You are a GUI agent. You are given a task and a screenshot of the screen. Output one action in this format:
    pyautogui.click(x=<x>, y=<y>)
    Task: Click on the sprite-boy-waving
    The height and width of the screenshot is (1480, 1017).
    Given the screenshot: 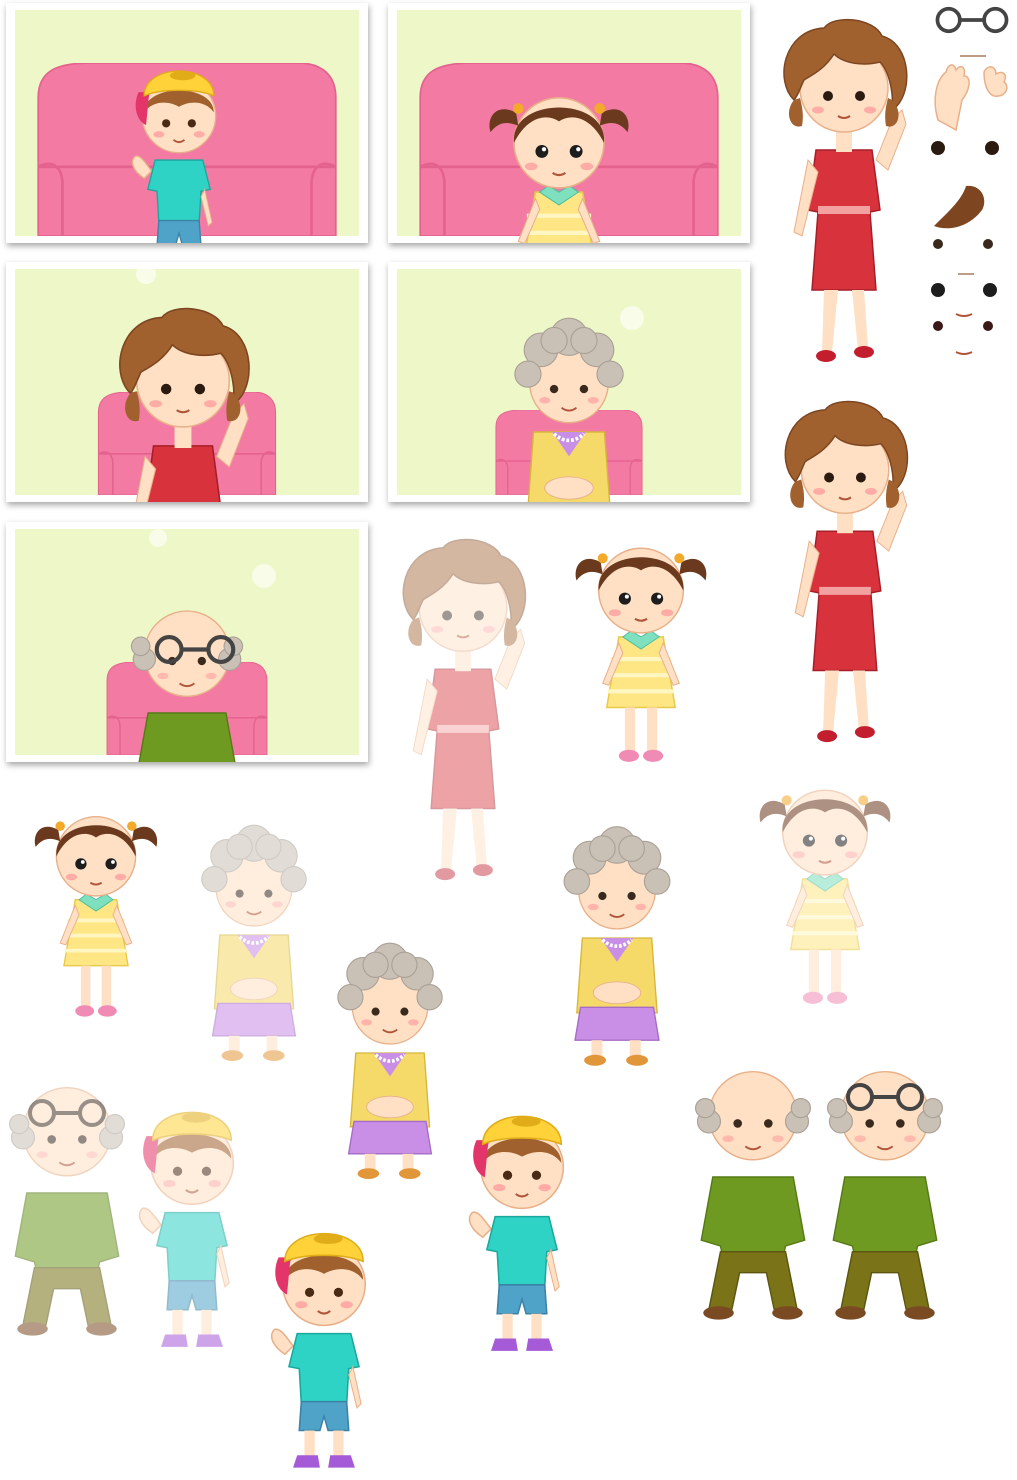 What is the action you would take?
    pyautogui.click(x=324, y=1346)
    